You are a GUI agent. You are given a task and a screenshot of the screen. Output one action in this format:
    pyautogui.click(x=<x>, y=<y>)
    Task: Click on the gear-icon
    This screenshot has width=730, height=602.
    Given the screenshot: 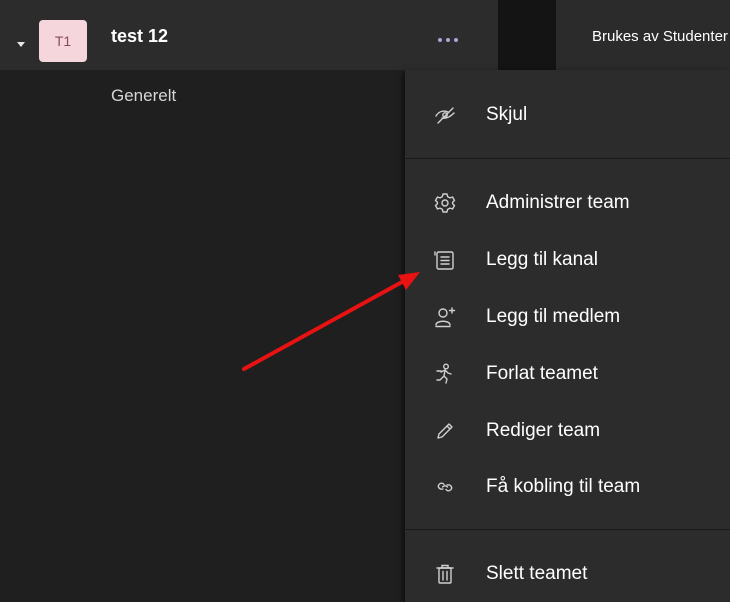 What is the action you would take?
    pyautogui.click(x=445, y=203)
    